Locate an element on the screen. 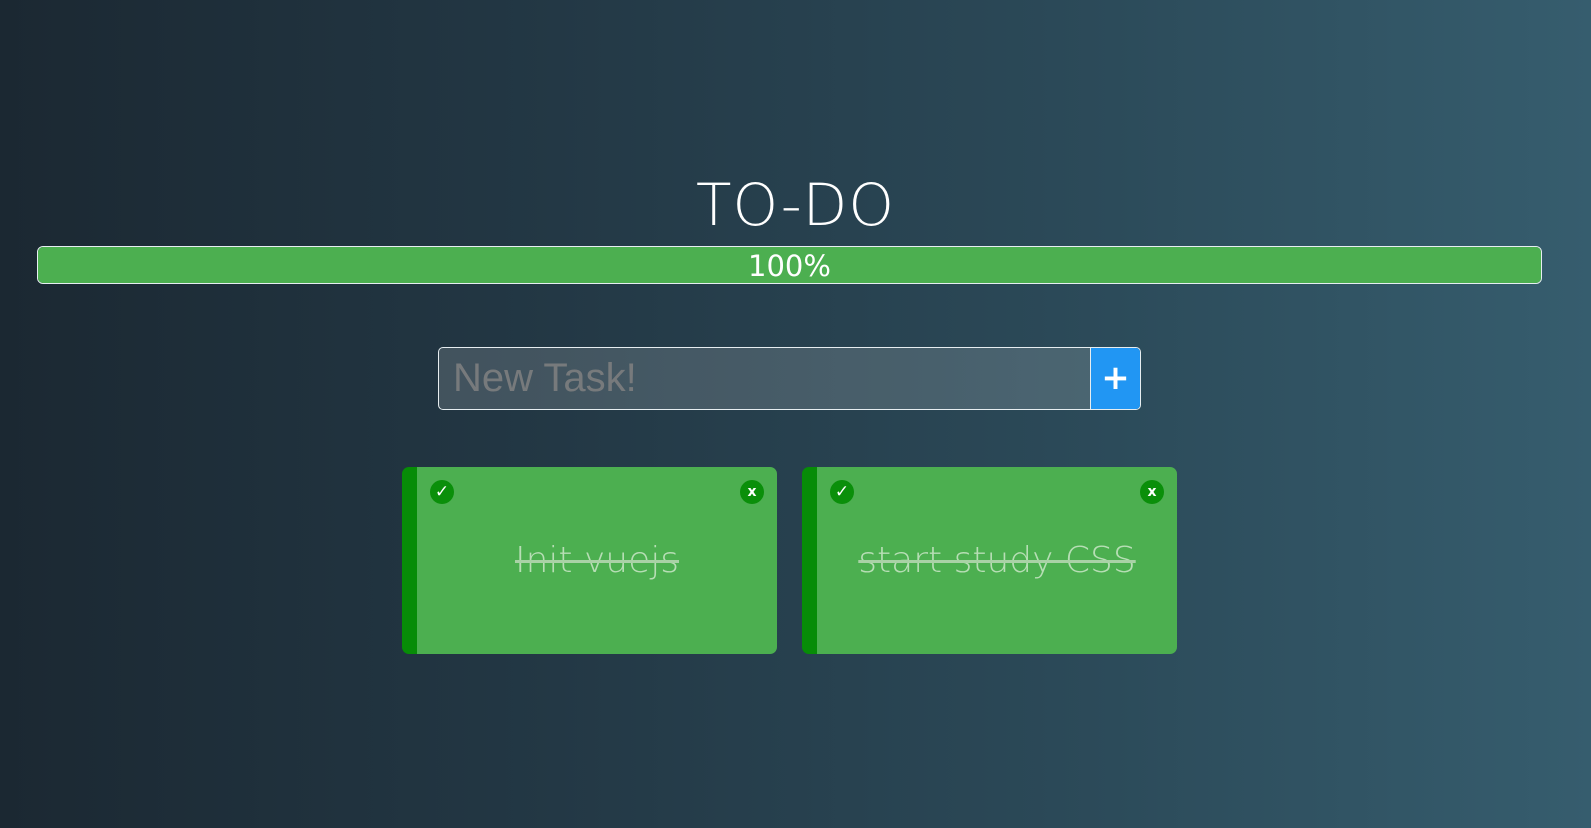 The width and height of the screenshot is (1591, 828). add-task-button: + is located at coordinates (1115, 378).